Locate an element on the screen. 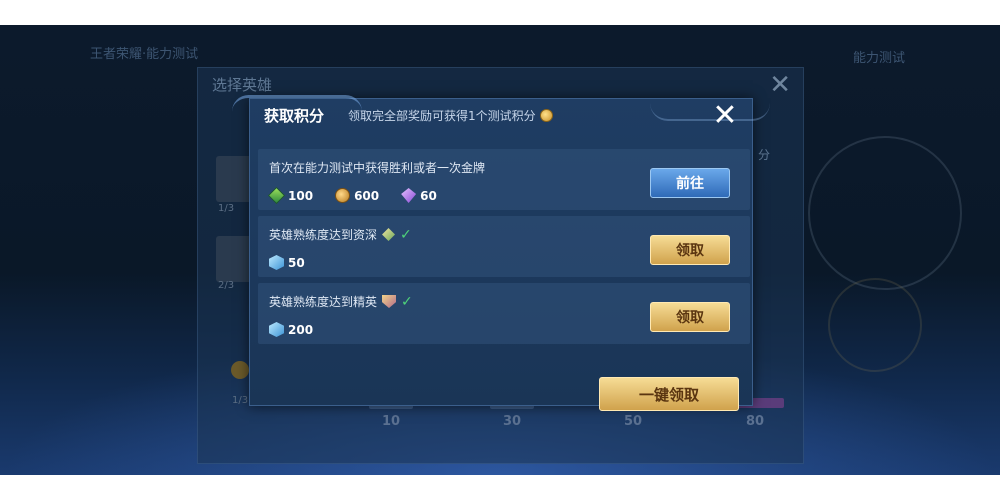 This screenshot has width=1000, height=500. reward-item: 600 is located at coordinates (357, 195).